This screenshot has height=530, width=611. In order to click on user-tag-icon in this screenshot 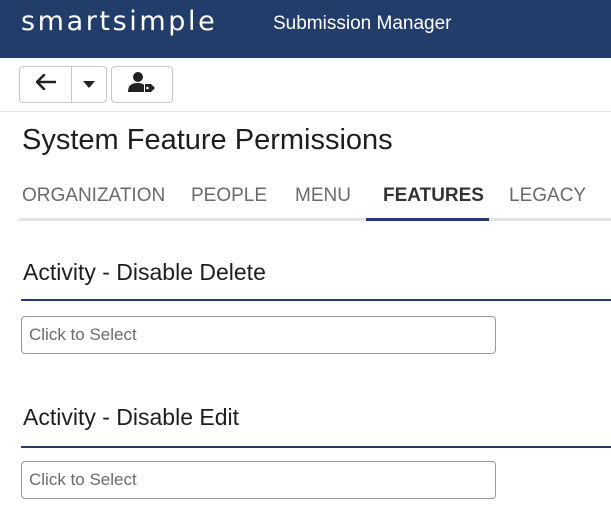, I will do `click(142, 84)`.